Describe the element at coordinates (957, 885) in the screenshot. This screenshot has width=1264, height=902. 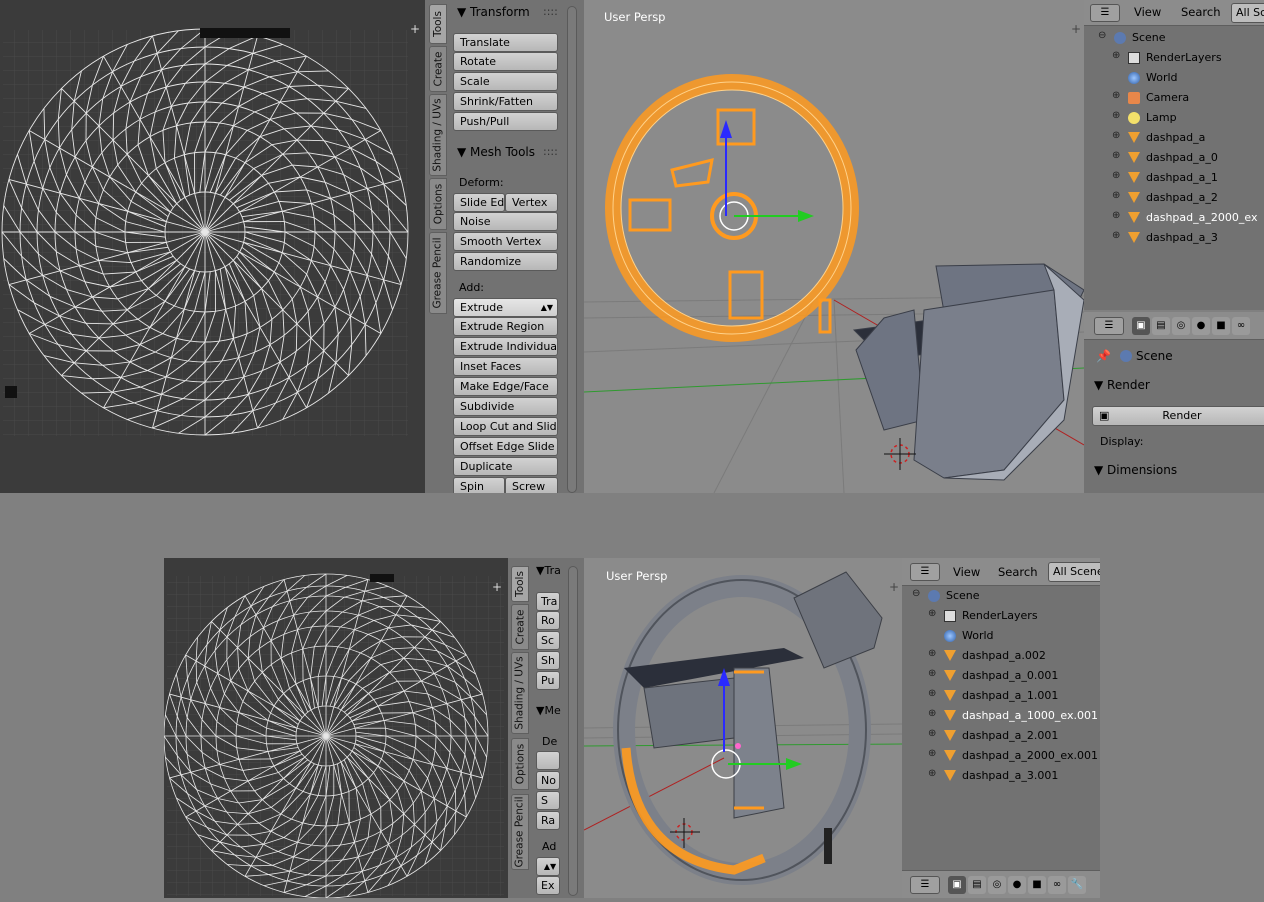
I see `render-context-icon: ▣` at that location.